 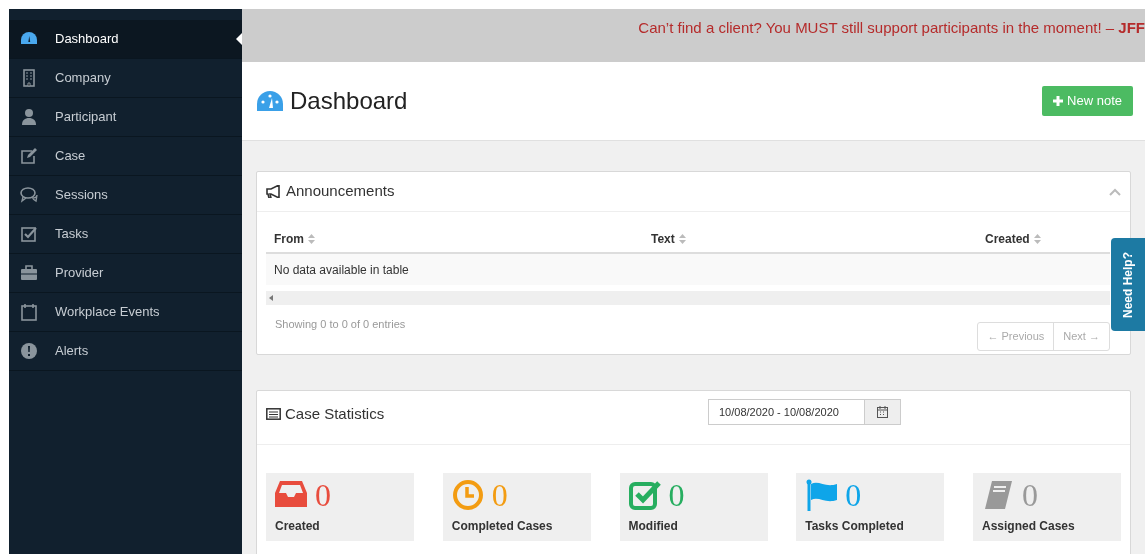 What do you see at coordinates (125, 117) in the screenshot?
I see `sidebar-item: Participant` at bounding box center [125, 117].